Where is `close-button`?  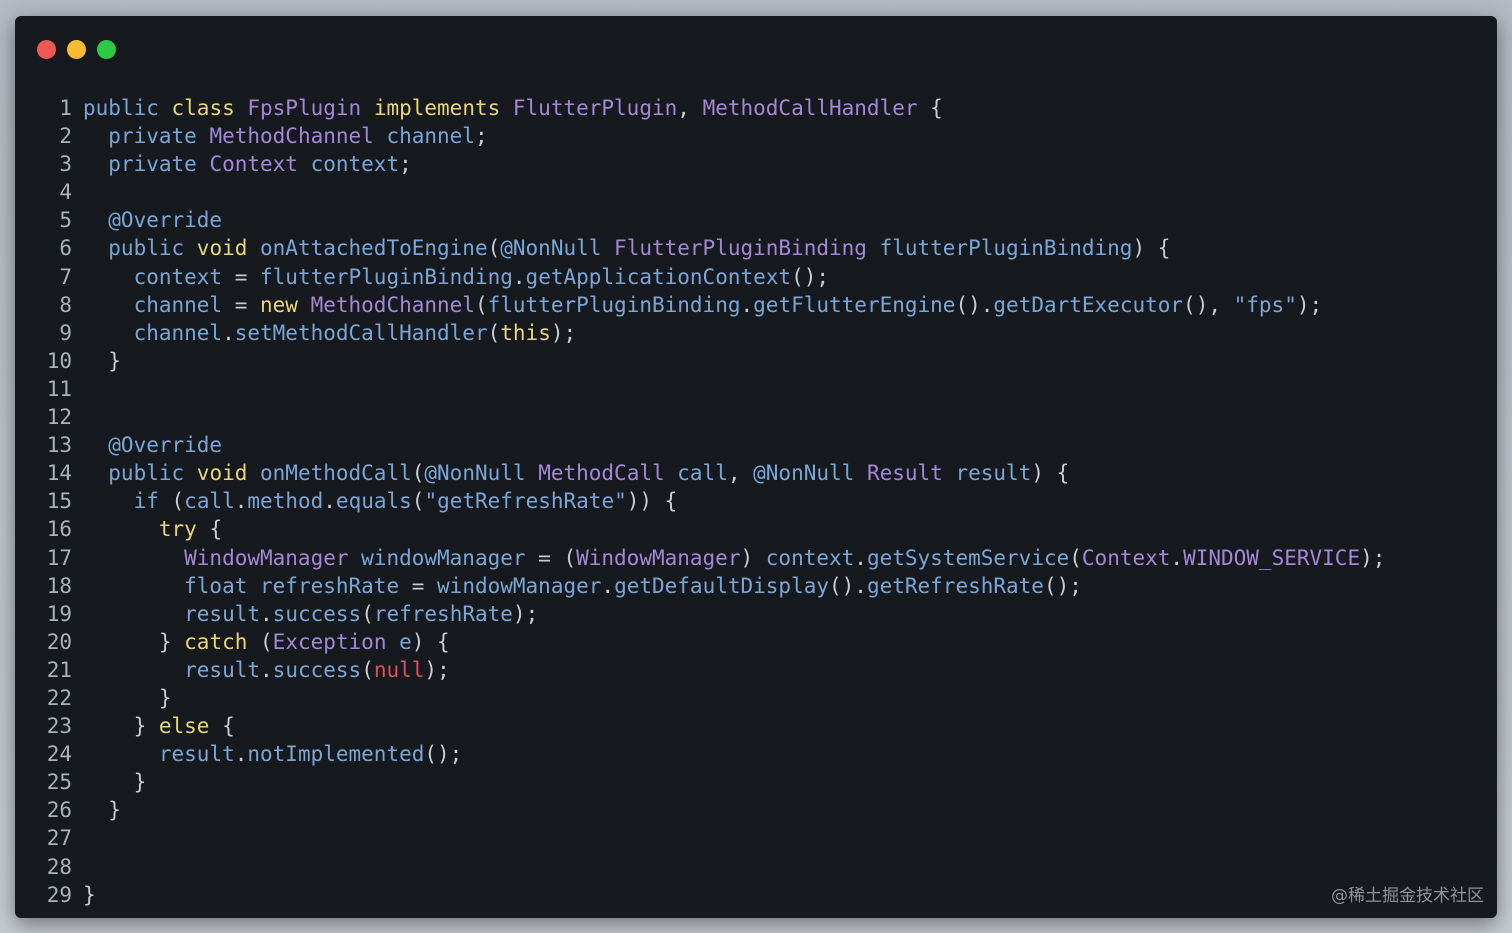 close-button is located at coordinates (46, 49).